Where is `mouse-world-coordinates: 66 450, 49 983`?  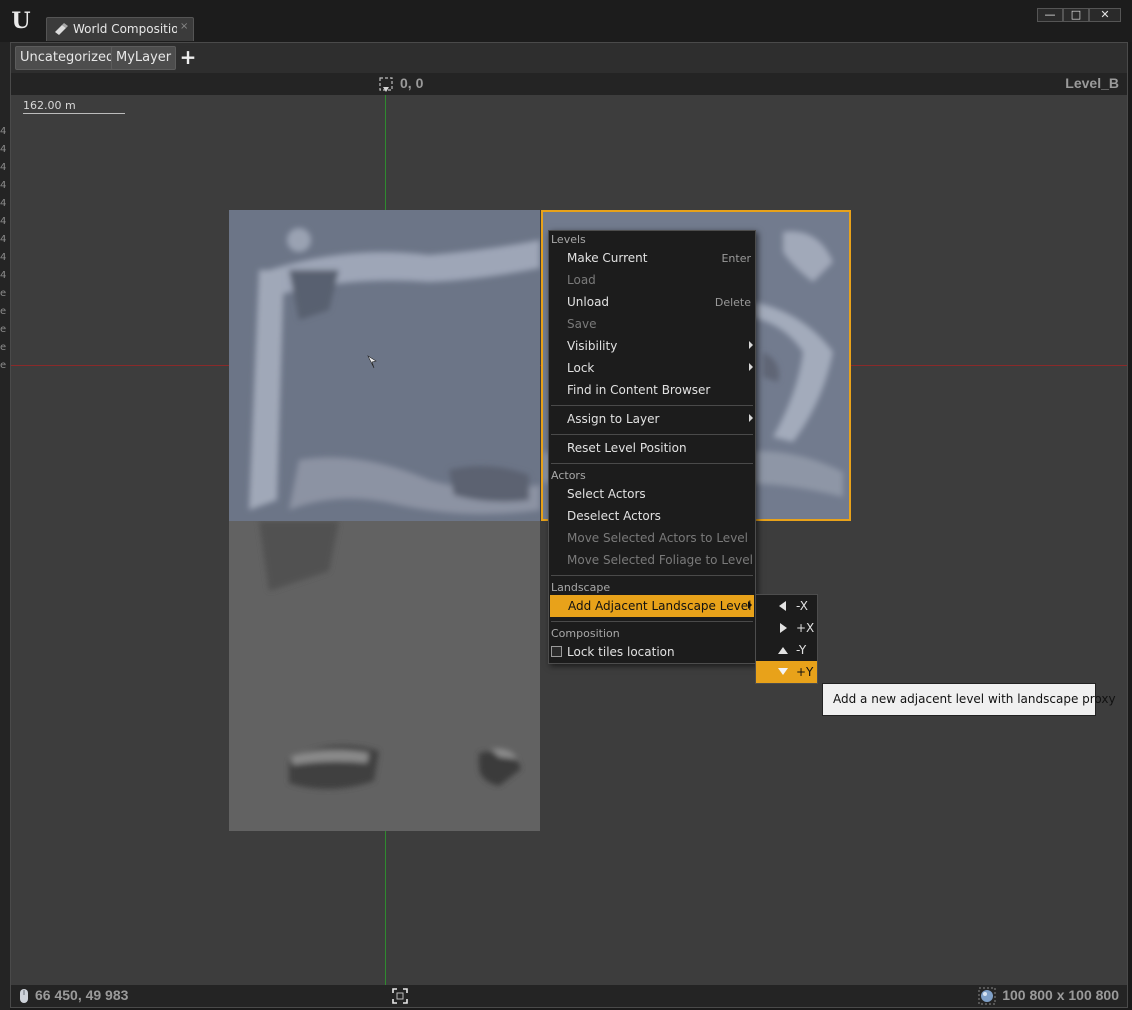
mouse-world-coordinates: 66 450, 49 983 is located at coordinates (82, 995).